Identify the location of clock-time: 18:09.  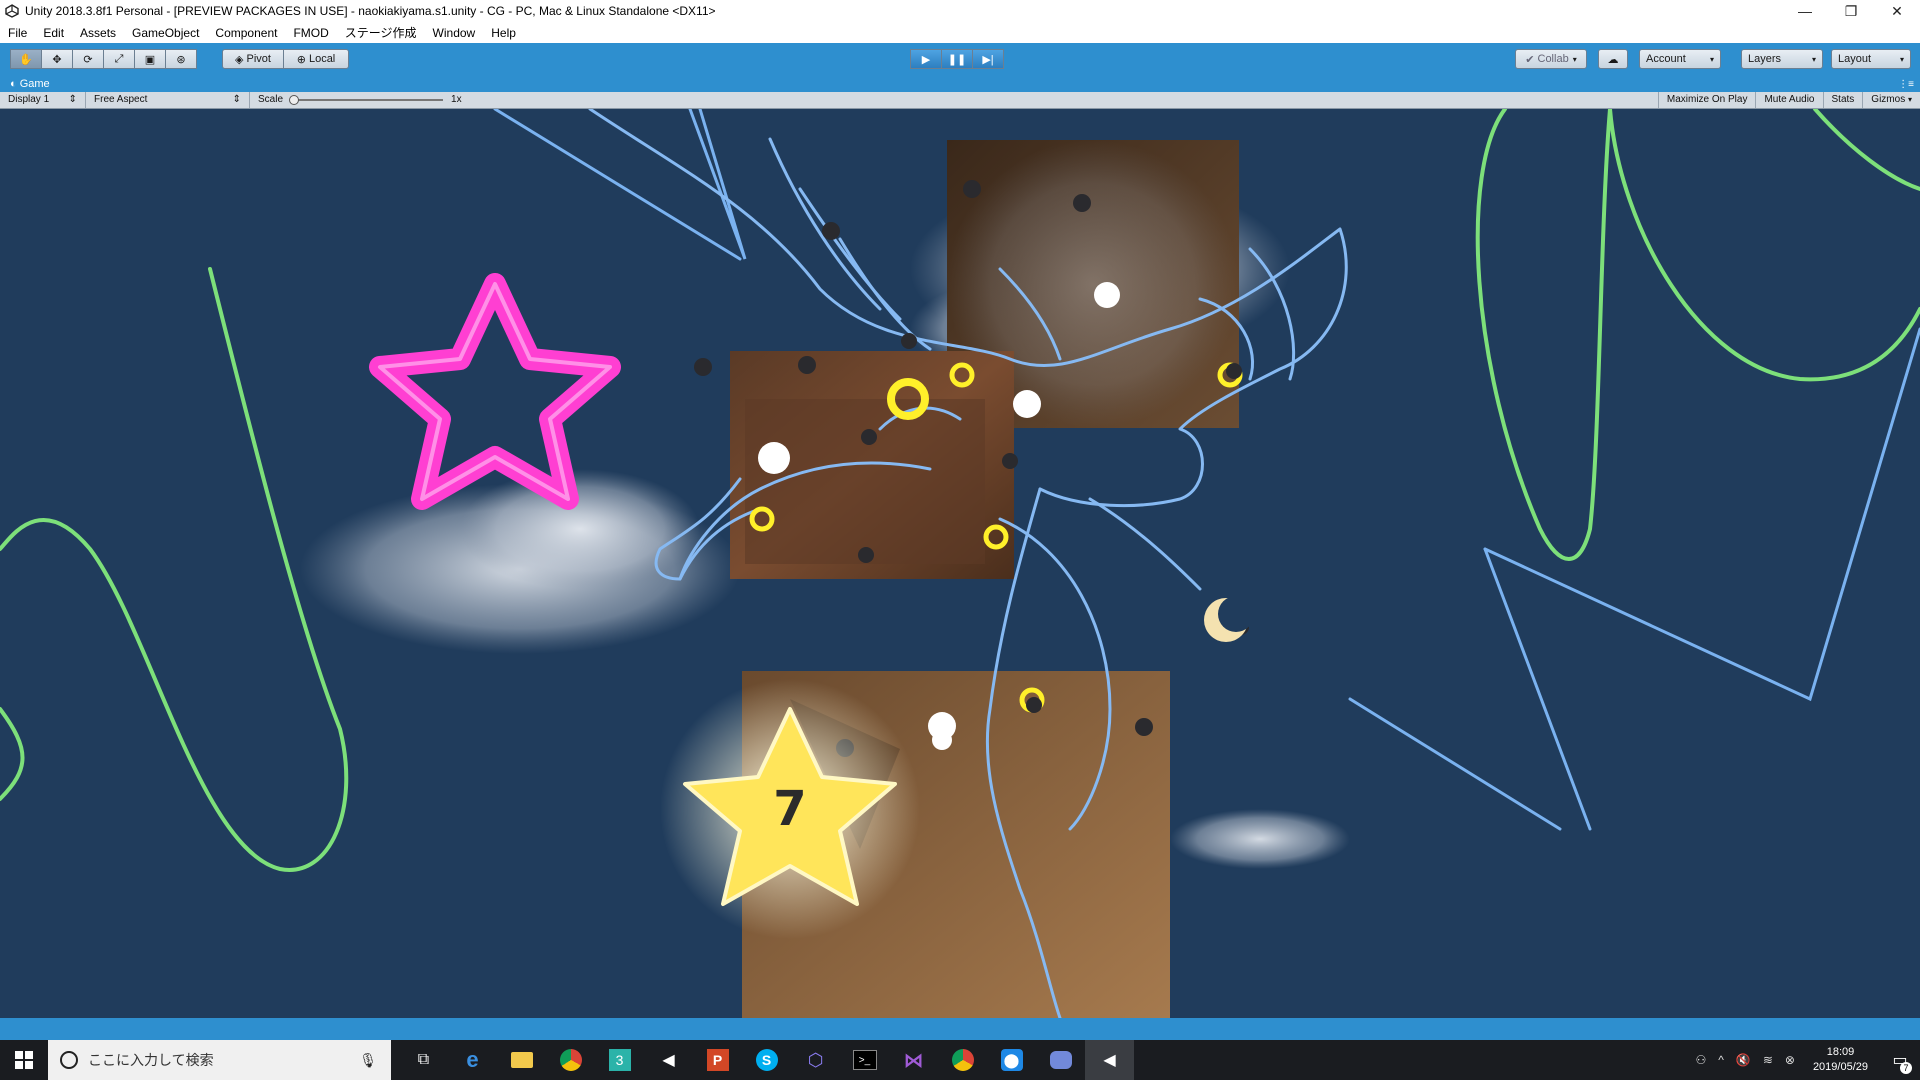
(1840, 1052).